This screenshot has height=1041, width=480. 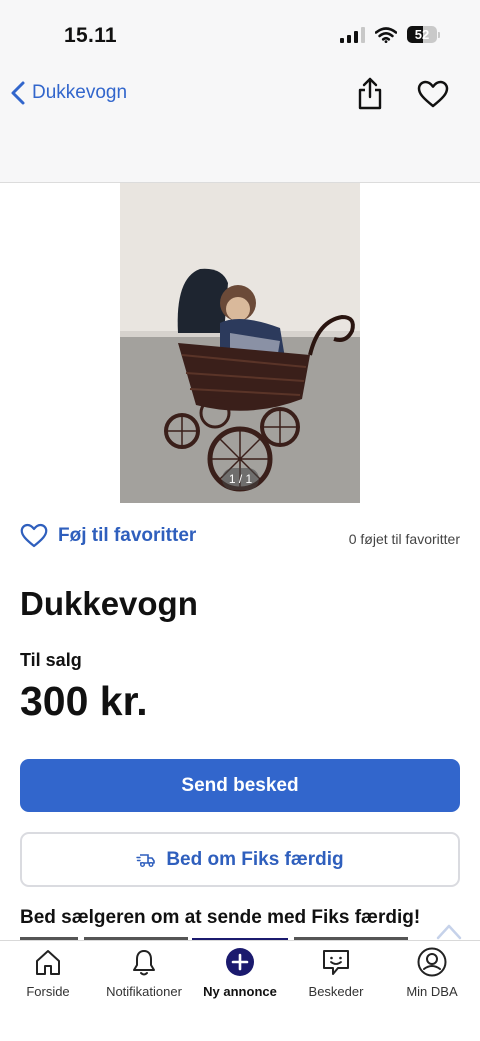 What do you see at coordinates (127, 535) in the screenshot?
I see `add-to-favorites-label: Føj til favoritter` at bounding box center [127, 535].